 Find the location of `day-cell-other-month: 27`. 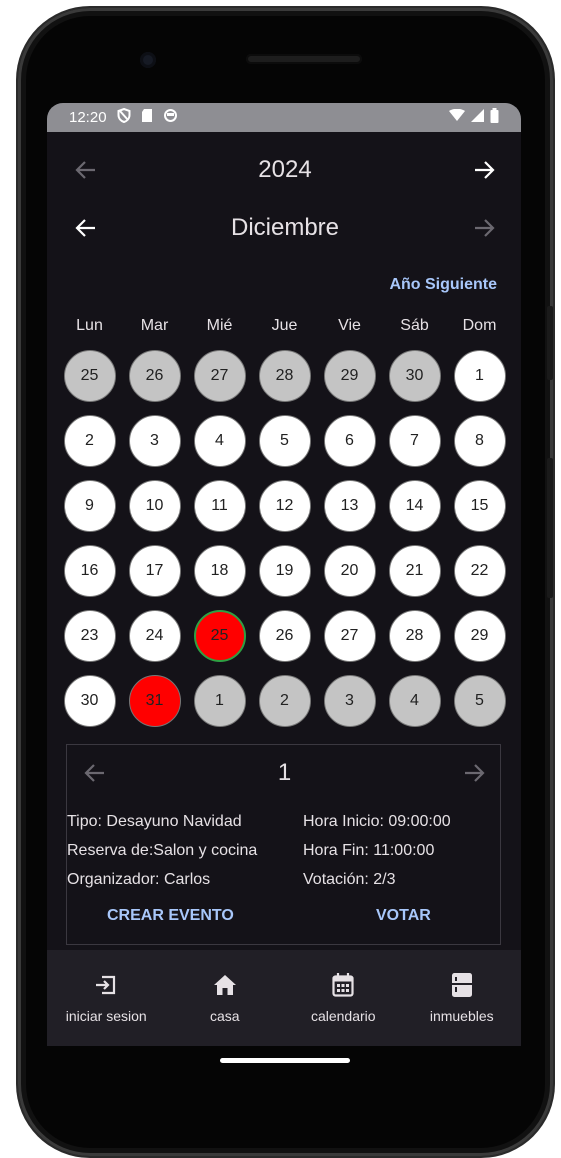

day-cell-other-month: 27 is located at coordinates (219, 375).